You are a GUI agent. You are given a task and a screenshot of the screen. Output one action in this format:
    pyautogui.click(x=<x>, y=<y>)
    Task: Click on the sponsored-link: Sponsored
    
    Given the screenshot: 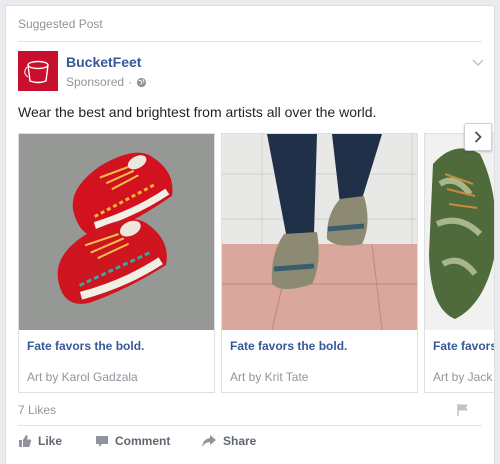 What is the action you would take?
    pyautogui.click(x=95, y=82)
    